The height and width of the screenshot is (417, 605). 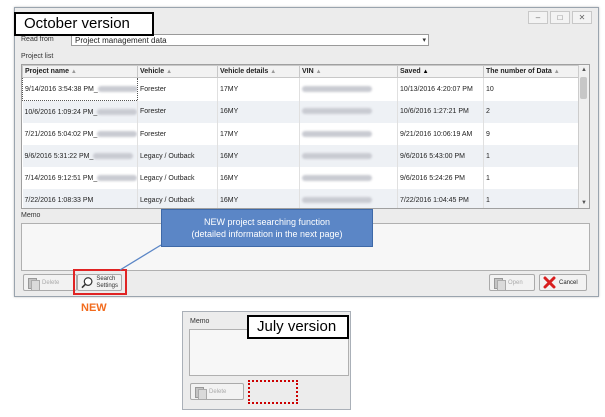 What do you see at coordinates (273, 392) in the screenshot?
I see `missing-search-placeholder` at bounding box center [273, 392].